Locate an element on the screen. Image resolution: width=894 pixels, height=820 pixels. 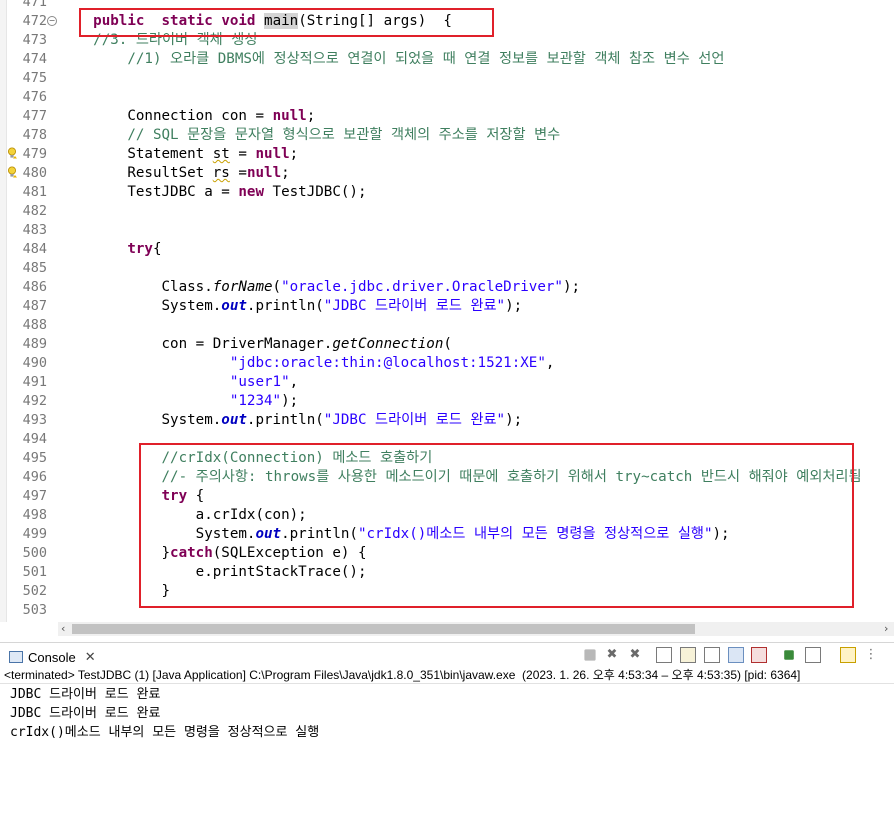
code-line: 488 is located at coordinates (447, 325).